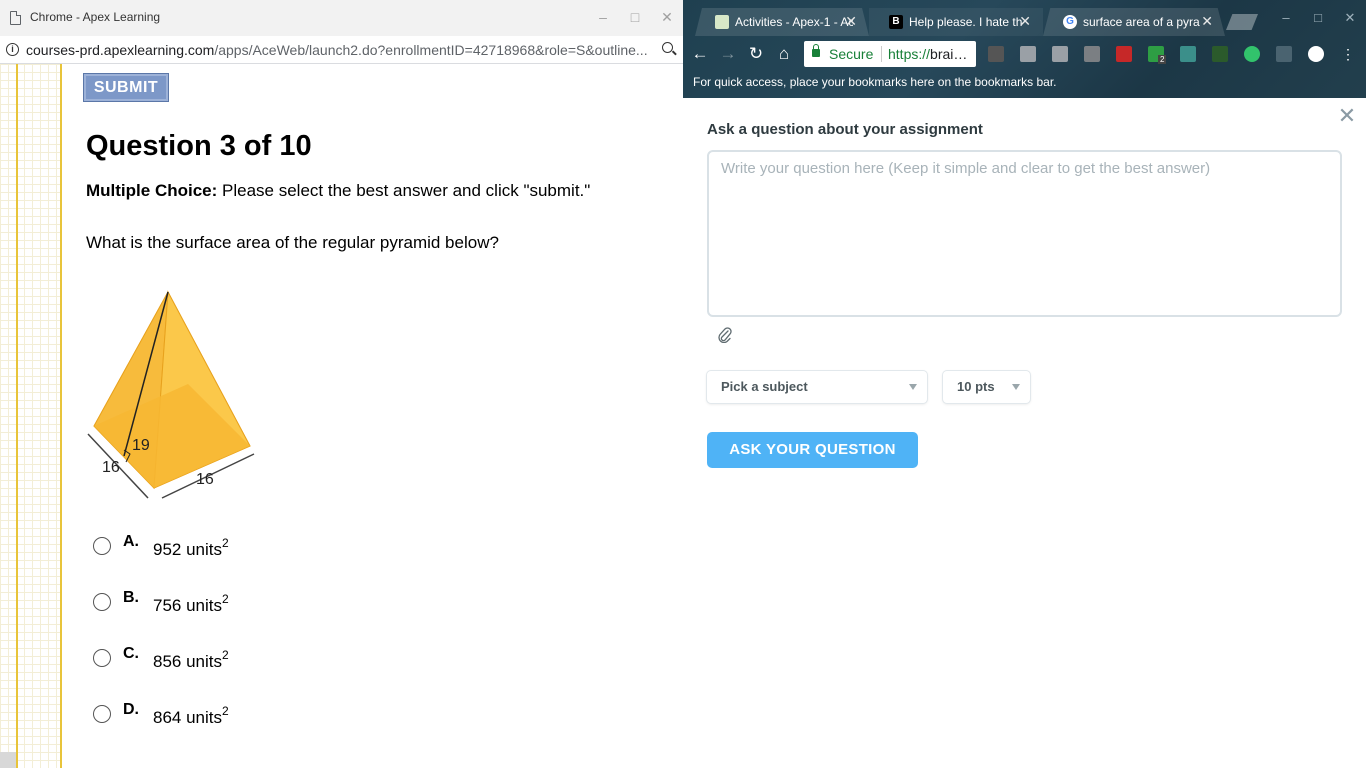 The image size is (1366, 768). What do you see at coordinates (141, 445) in the screenshot?
I see `slant-label: 19` at bounding box center [141, 445].